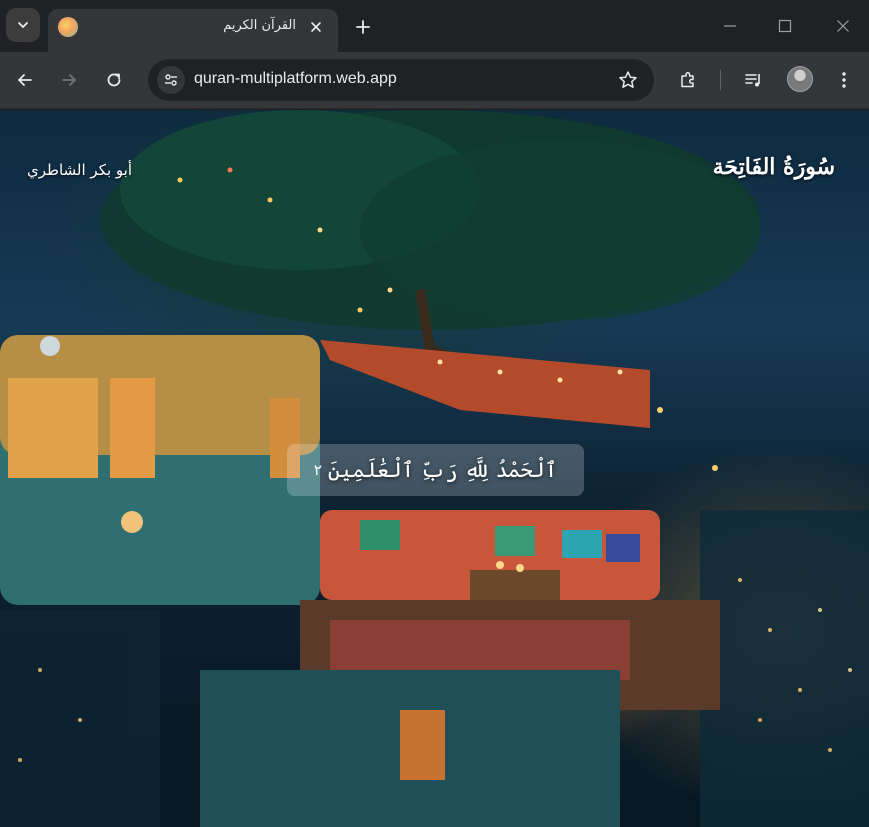 This screenshot has width=869, height=827. I want to click on maximize-button, so click(785, 26).